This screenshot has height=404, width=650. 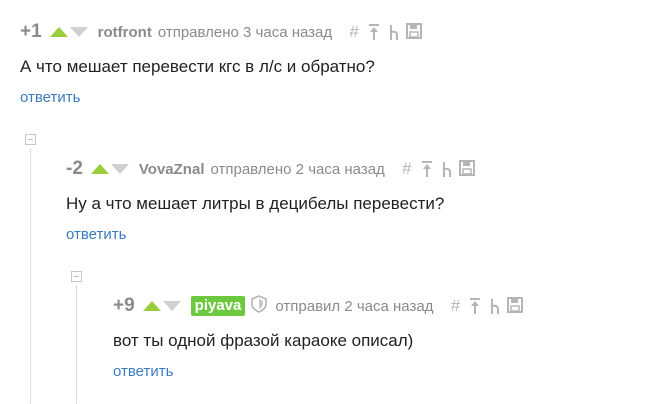 What do you see at coordinates (124, 305) in the screenshot?
I see `comment-rating: +9` at bounding box center [124, 305].